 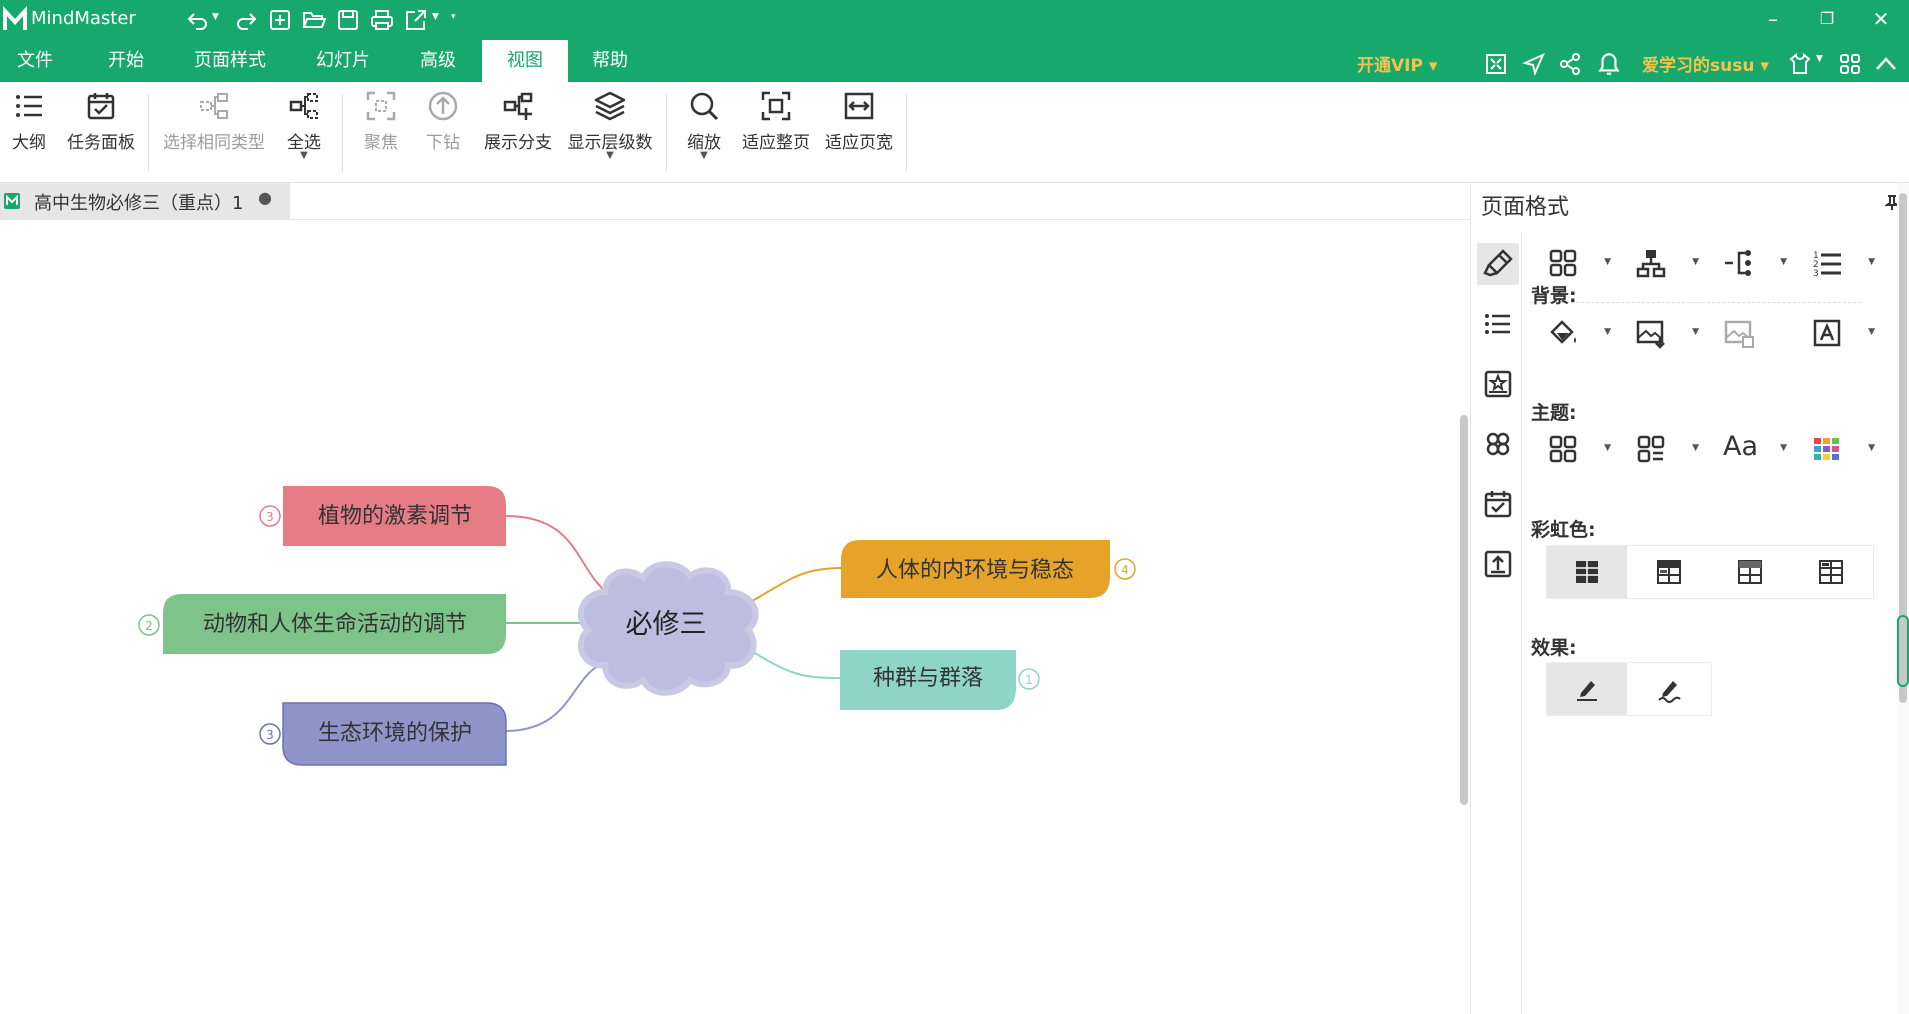 I want to click on panel-scroll-position-marker, so click(x=1903, y=651).